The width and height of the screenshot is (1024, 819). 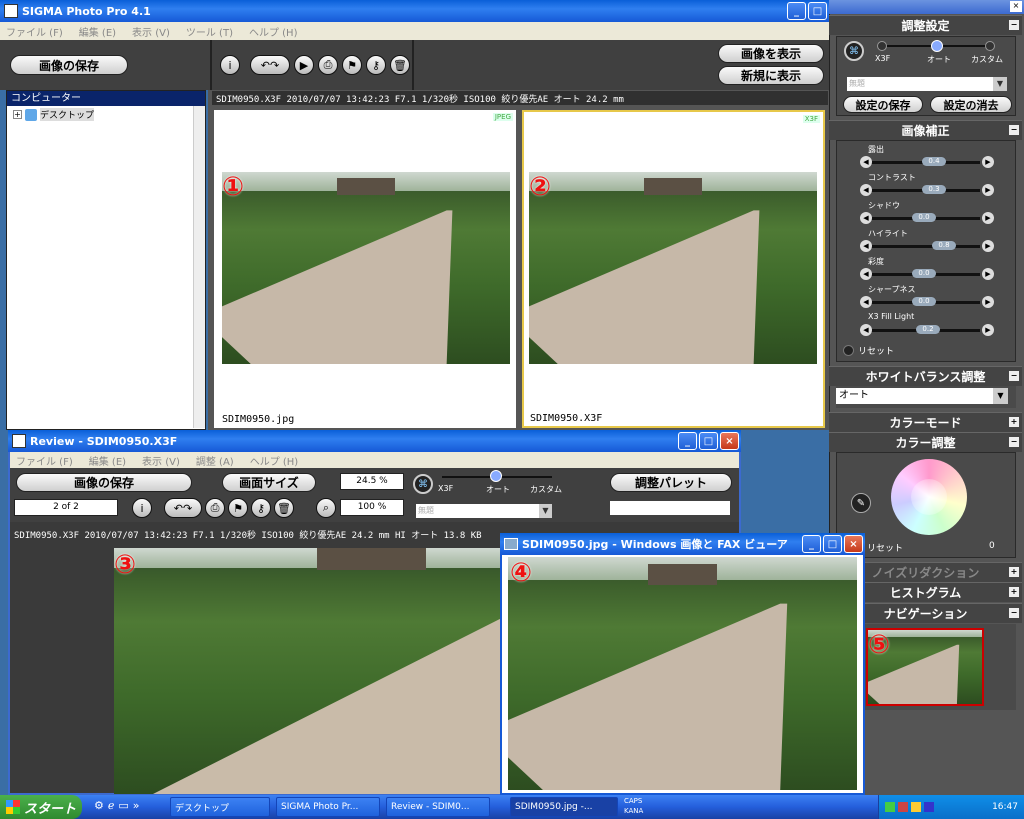 What do you see at coordinates (971, 104) in the screenshot?
I see `clear-settings-button: 設定の消去` at bounding box center [971, 104].